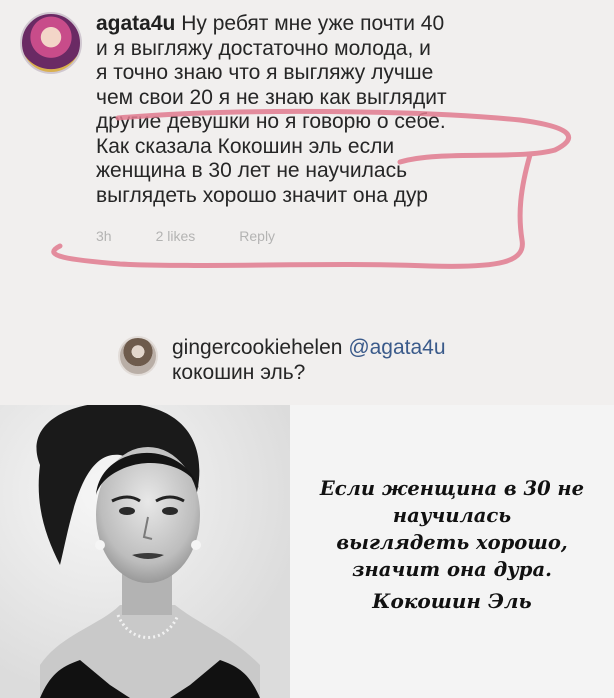 The height and width of the screenshot is (698, 614). Describe the element at coordinates (452, 601) in the screenshot. I see `quote-author: Кокошин Эль` at that location.